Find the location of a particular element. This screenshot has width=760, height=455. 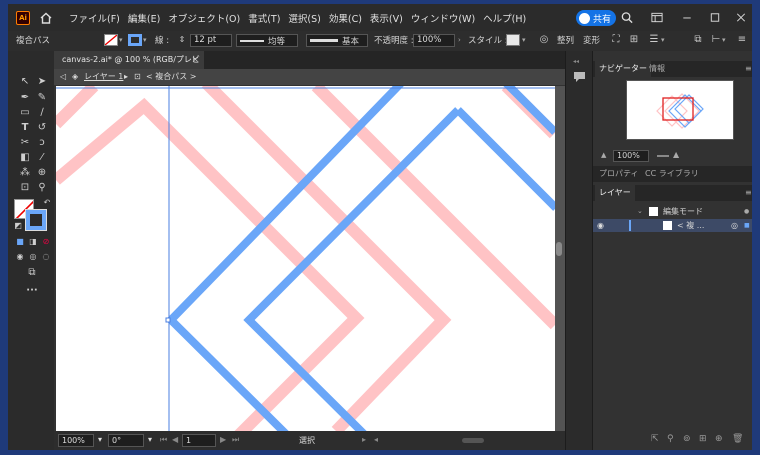

back-arrow-icon: ◁ is located at coordinates (63, 77).